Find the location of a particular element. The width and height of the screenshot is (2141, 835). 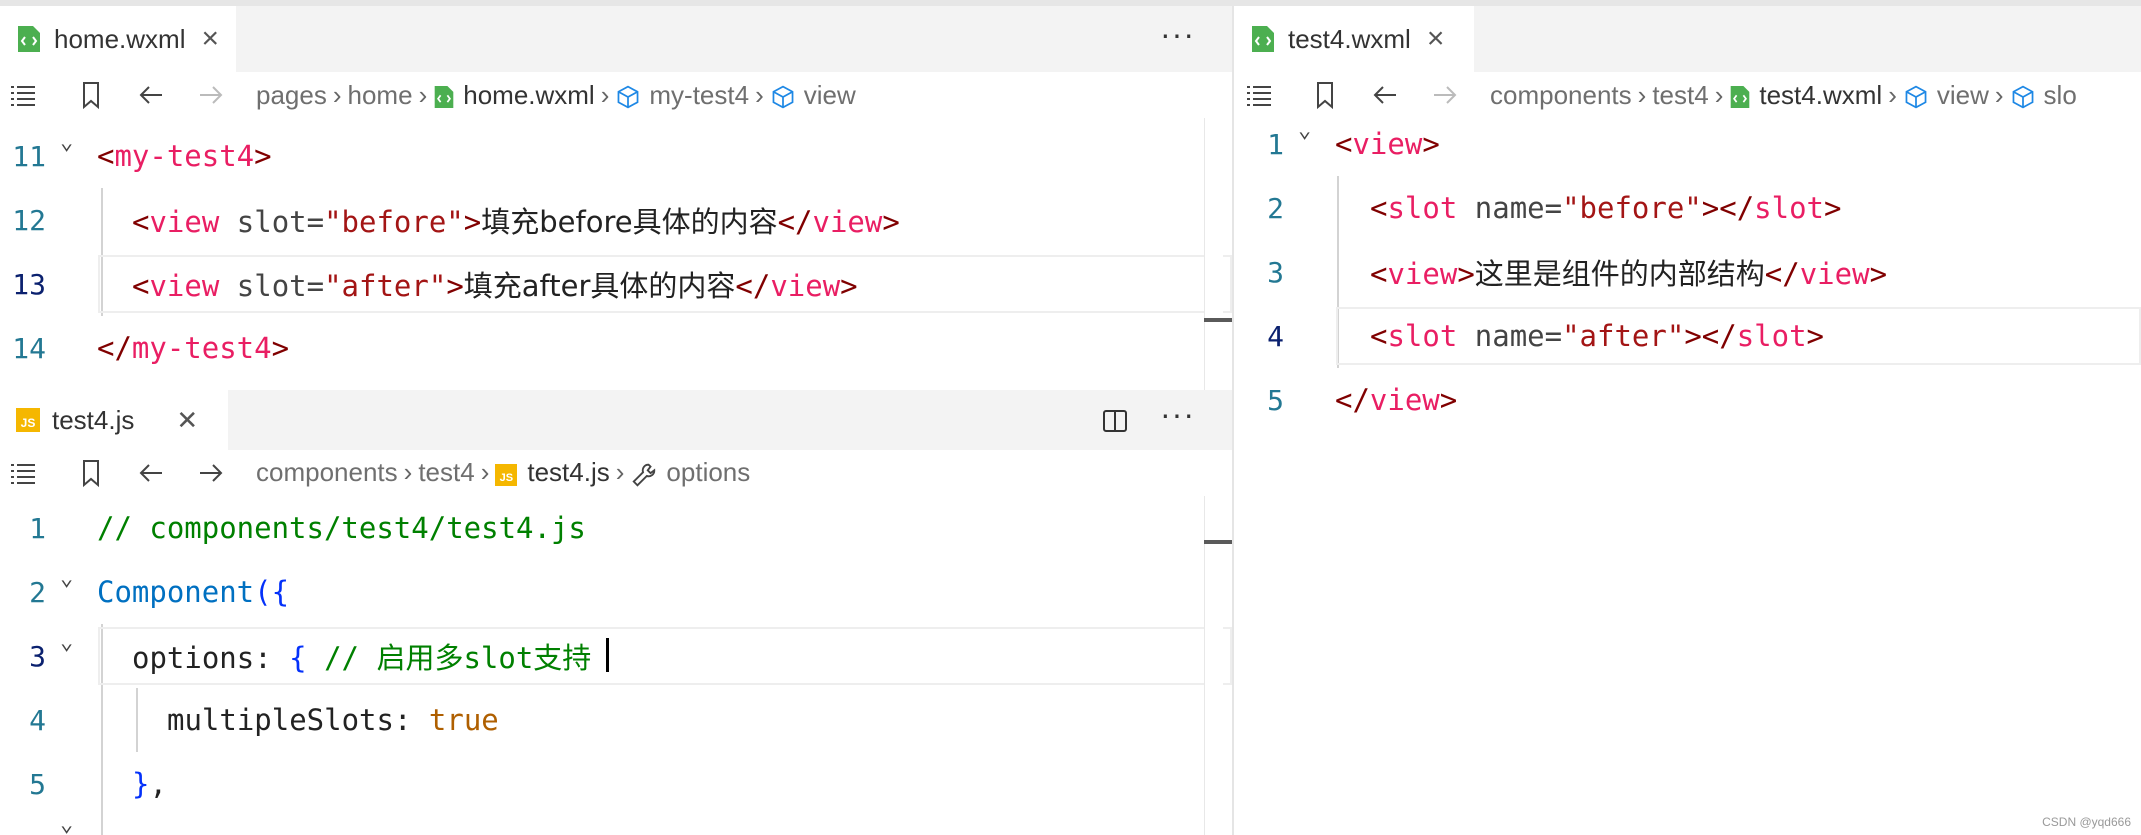

code-token: // components/test4/test4.js is located at coordinates (341, 528).